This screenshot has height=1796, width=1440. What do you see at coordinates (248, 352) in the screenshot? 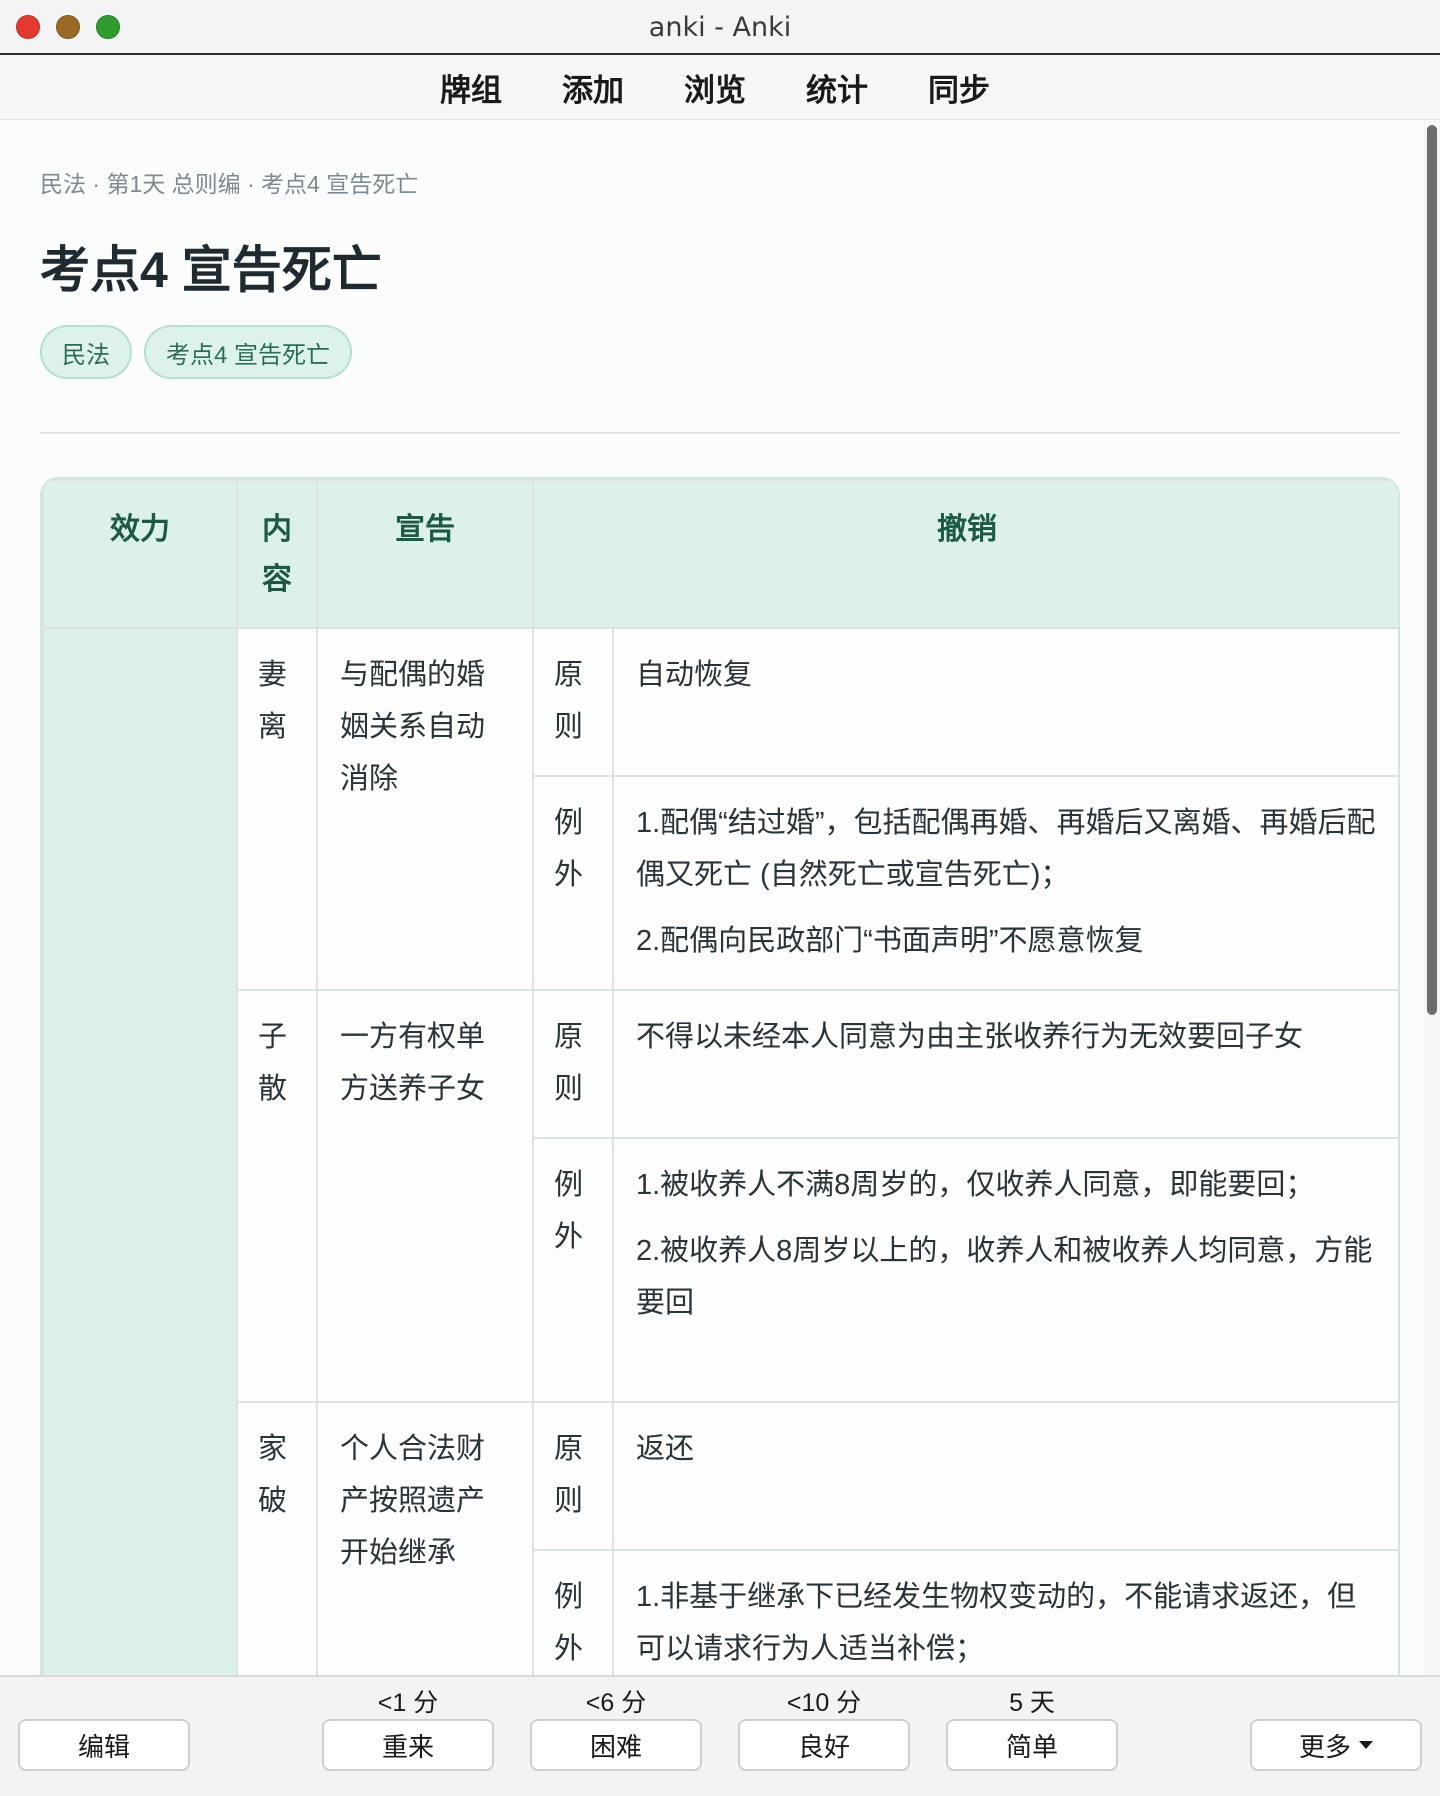
I see `tag-badge: 考点4 宣告死亡` at bounding box center [248, 352].